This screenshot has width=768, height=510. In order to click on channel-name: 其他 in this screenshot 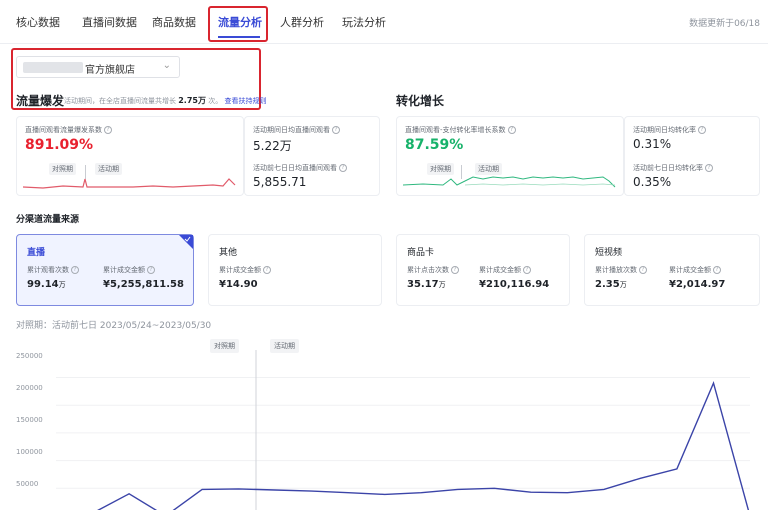, I will do `click(228, 253)`.